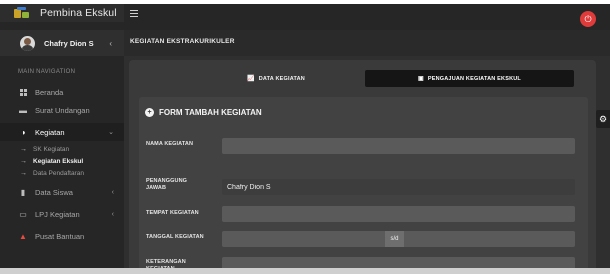 The height and width of the screenshot is (274, 610). I want to click on settings-gear-button: ⚙, so click(603, 119).